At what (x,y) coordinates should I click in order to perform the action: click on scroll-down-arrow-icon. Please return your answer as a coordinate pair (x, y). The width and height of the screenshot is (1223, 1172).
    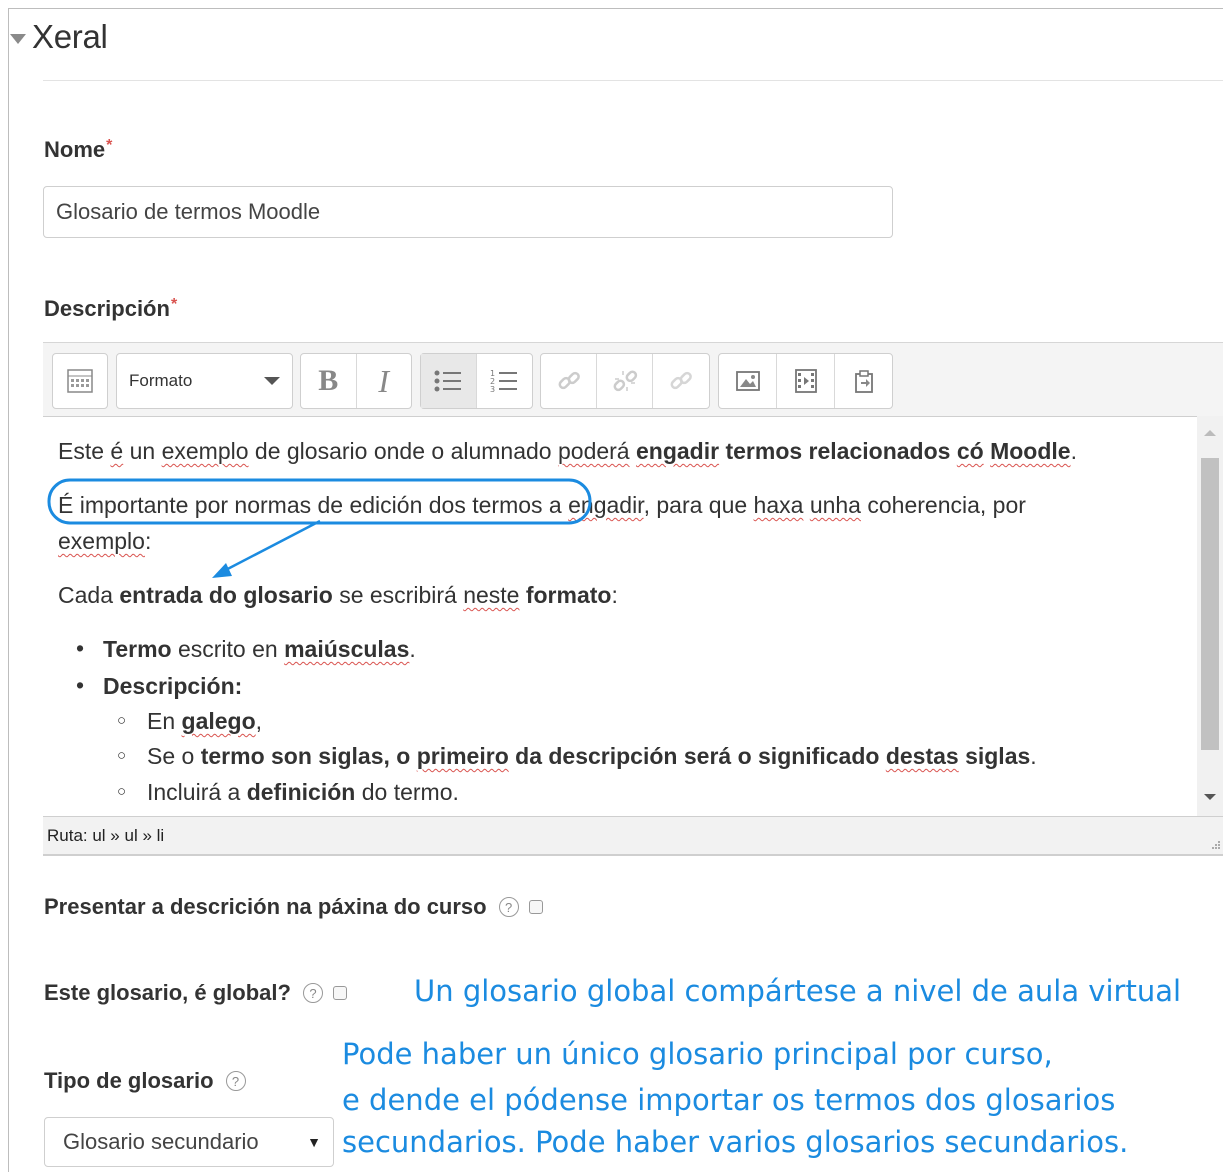
    Looking at the image, I should click on (1210, 797).